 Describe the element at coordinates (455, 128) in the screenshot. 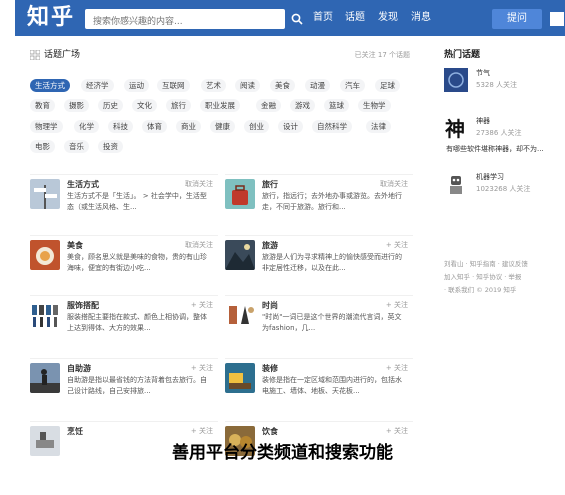

I see `svg-text: 神` at that location.